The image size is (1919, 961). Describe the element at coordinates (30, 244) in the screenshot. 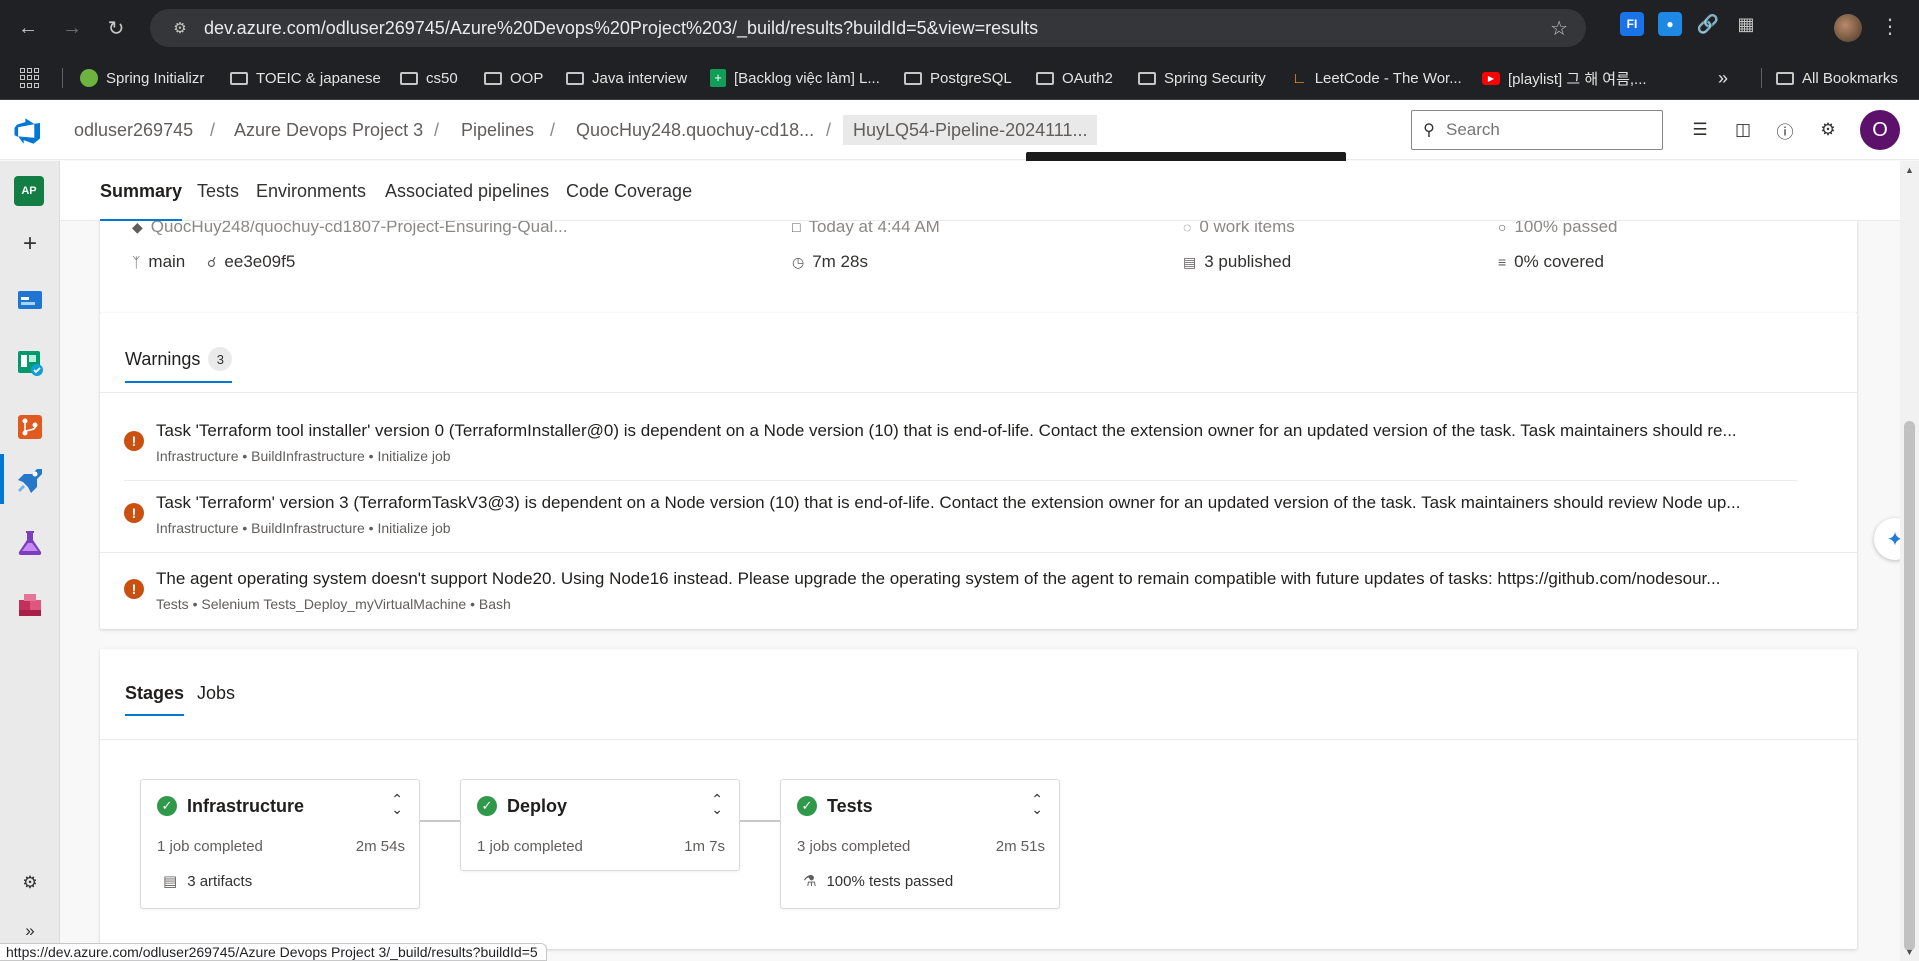

I see `add-icon: +` at that location.